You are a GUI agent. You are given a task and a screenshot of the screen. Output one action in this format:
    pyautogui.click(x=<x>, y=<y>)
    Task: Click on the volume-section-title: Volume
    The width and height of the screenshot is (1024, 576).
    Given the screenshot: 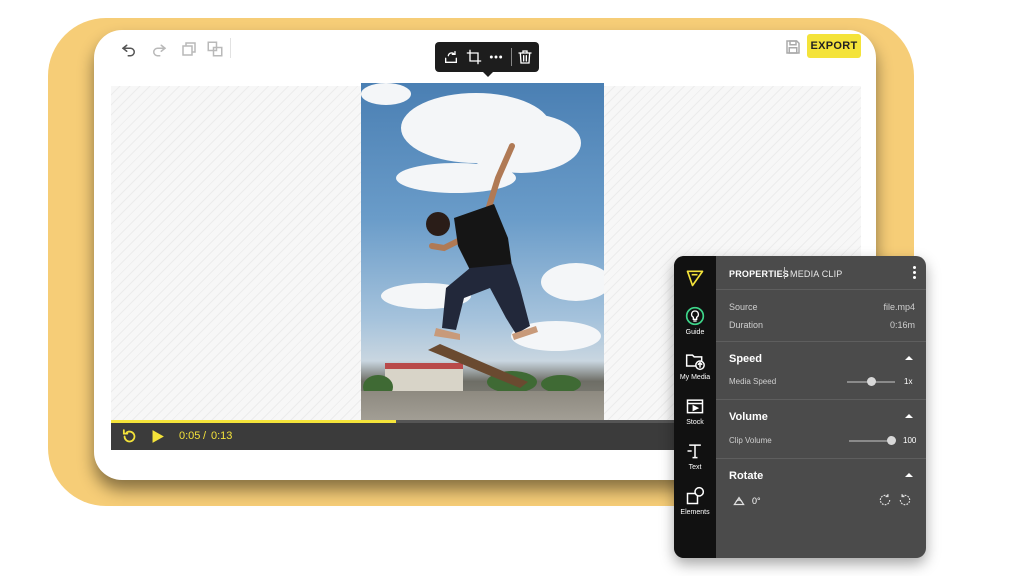 What is the action you would take?
    pyautogui.click(x=748, y=417)
    